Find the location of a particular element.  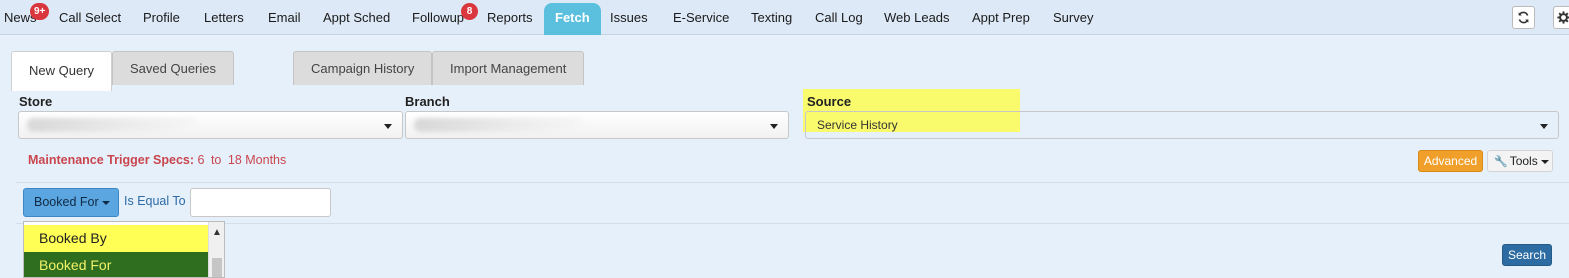

advanced-button: Advanced is located at coordinates (1450, 161).